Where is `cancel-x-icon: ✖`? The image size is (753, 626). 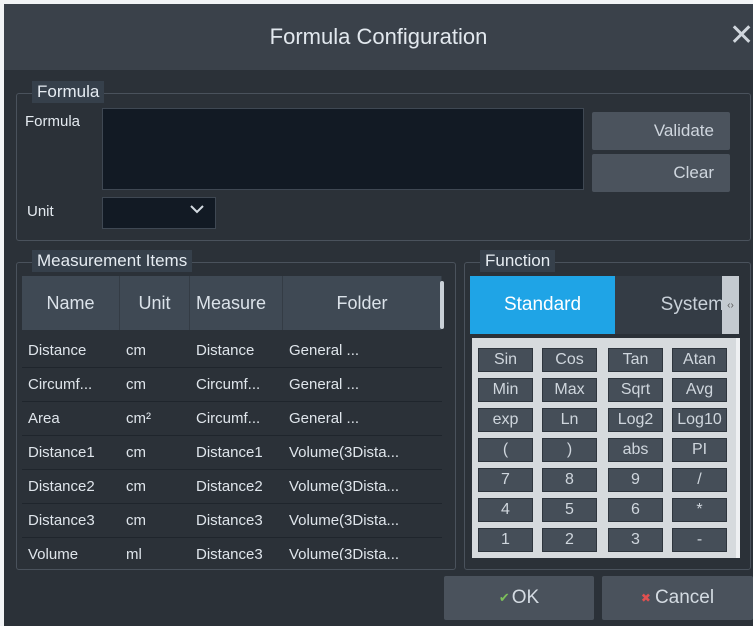
cancel-x-icon: ✖ is located at coordinates (645, 598).